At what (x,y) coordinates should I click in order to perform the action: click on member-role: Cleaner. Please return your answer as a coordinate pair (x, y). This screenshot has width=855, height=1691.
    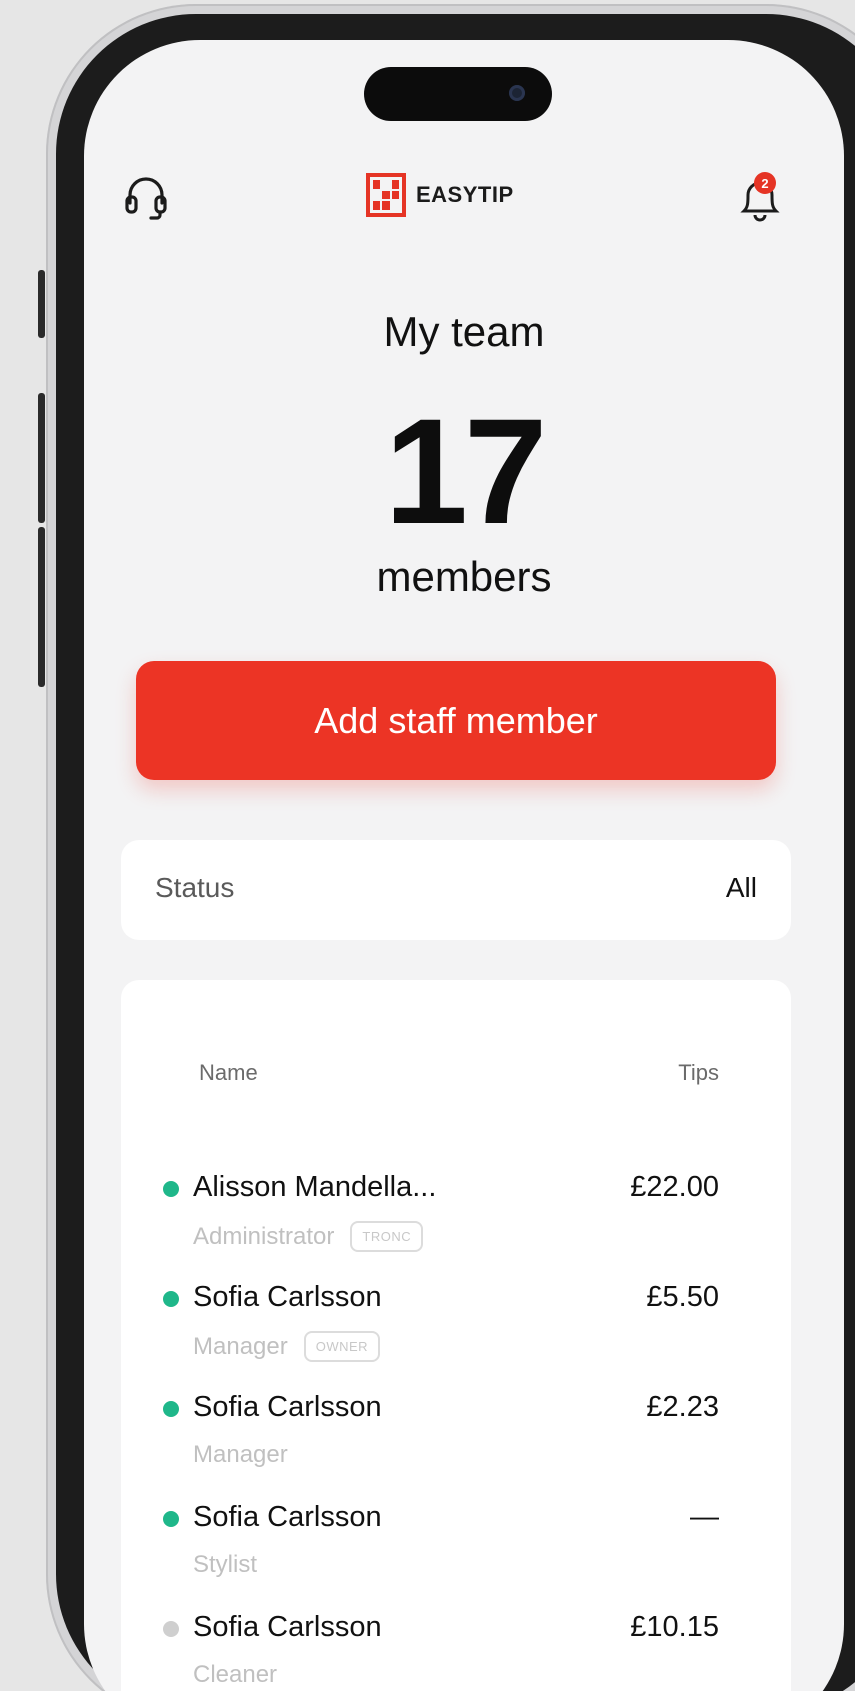
    Looking at the image, I should click on (235, 1675).